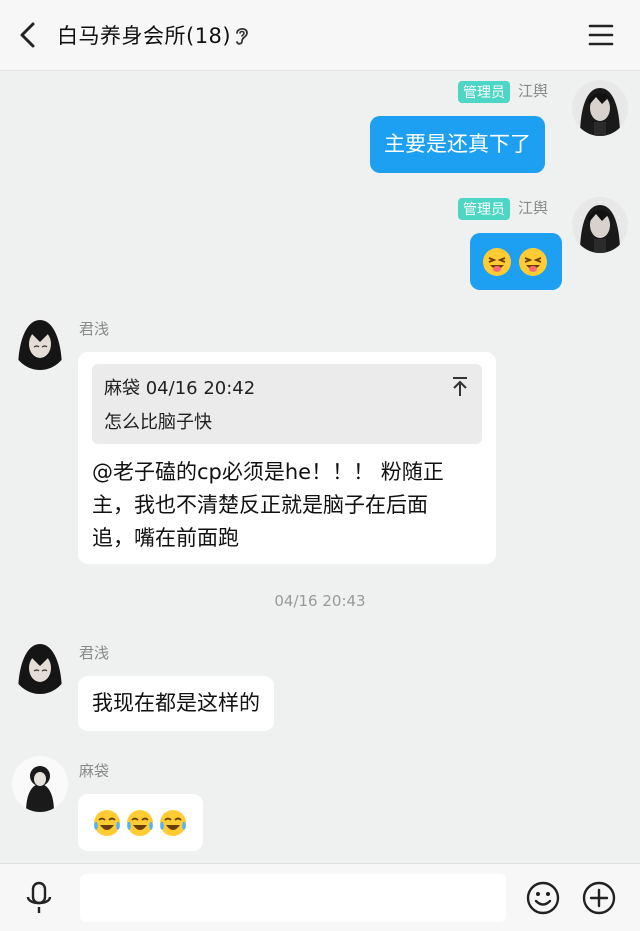  Describe the element at coordinates (260, 505) in the screenshot. I see `message-text-line: 主，我也不清楚反正就是脑子在后面` at that location.